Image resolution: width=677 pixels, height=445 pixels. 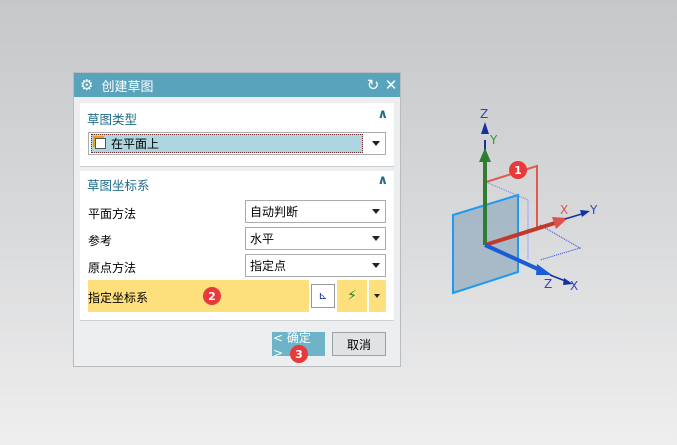 I want to click on sketch-type-value: 在平面上, so click(x=135, y=144).